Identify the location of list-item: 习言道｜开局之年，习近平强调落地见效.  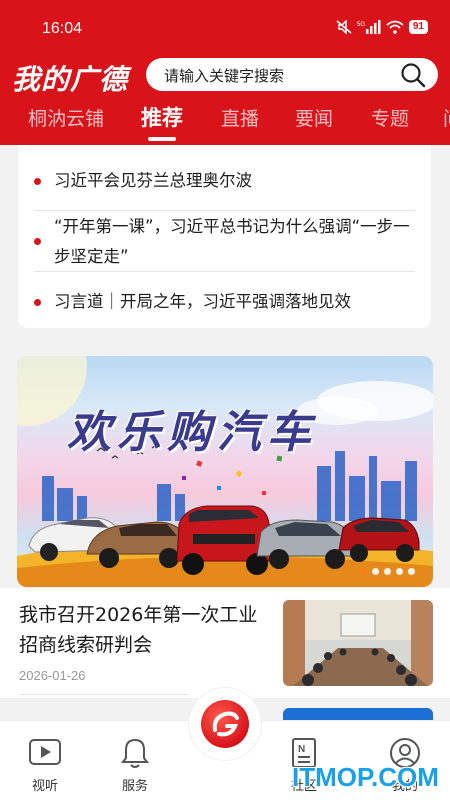
(224, 302).